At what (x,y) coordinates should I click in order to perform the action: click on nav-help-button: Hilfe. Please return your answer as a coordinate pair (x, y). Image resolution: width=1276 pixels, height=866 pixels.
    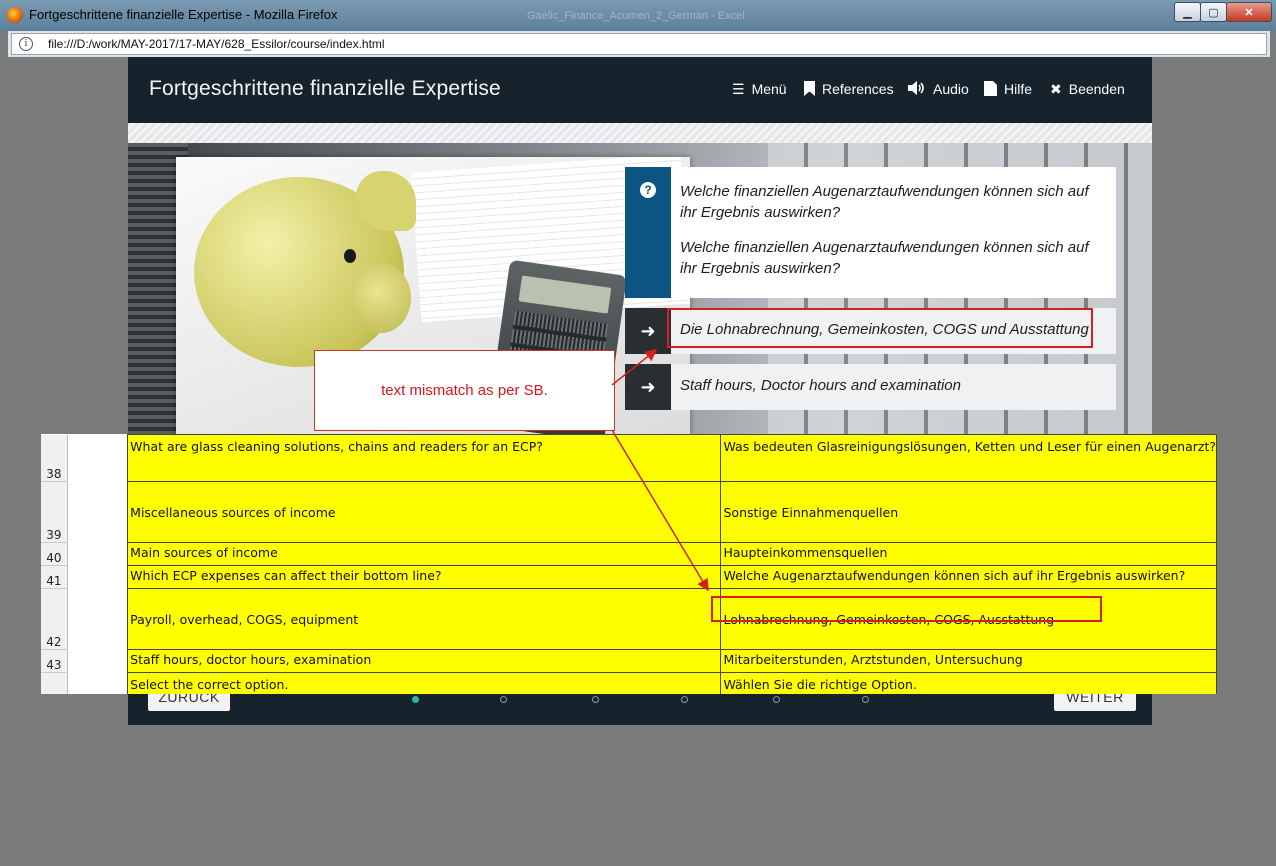
    Looking at the image, I should click on (1008, 89).